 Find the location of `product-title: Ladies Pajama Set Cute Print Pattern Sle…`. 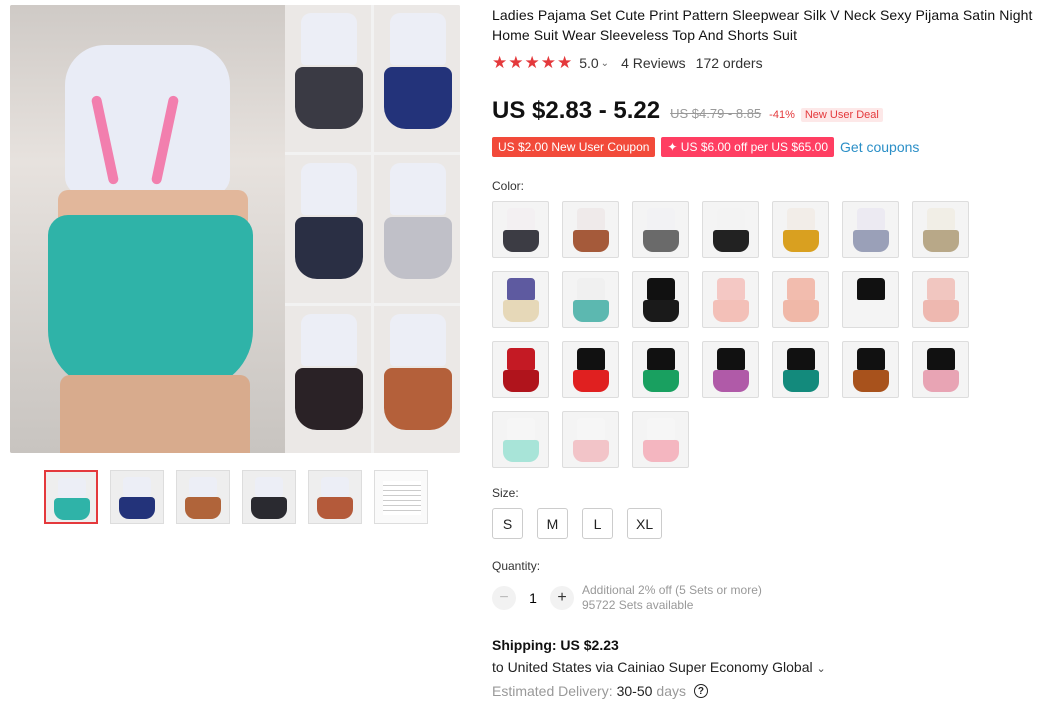

product-title: Ladies Pajama Set Cute Print Pattern Sle… is located at coordinates (762, 25).